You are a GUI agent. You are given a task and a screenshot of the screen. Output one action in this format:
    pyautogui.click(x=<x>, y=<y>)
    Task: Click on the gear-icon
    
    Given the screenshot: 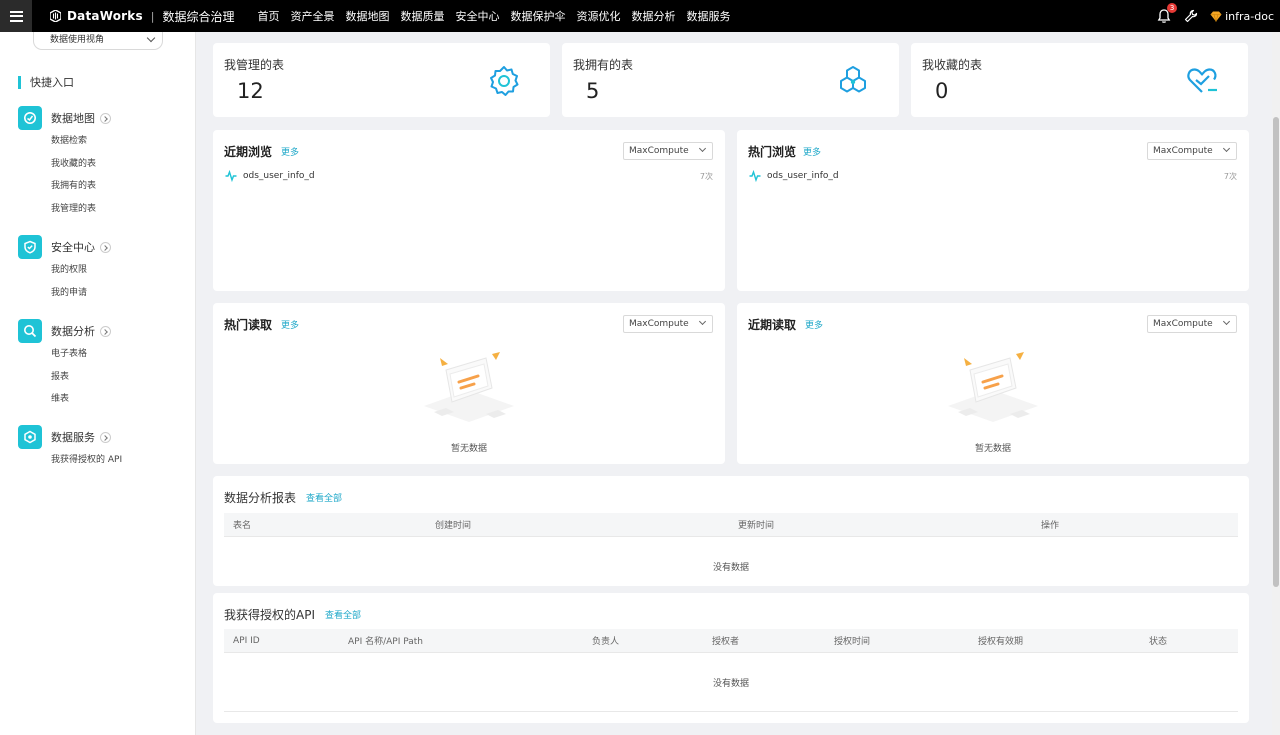 What is the action you would take?
    pyautogui.click(x=504, y=81)
    